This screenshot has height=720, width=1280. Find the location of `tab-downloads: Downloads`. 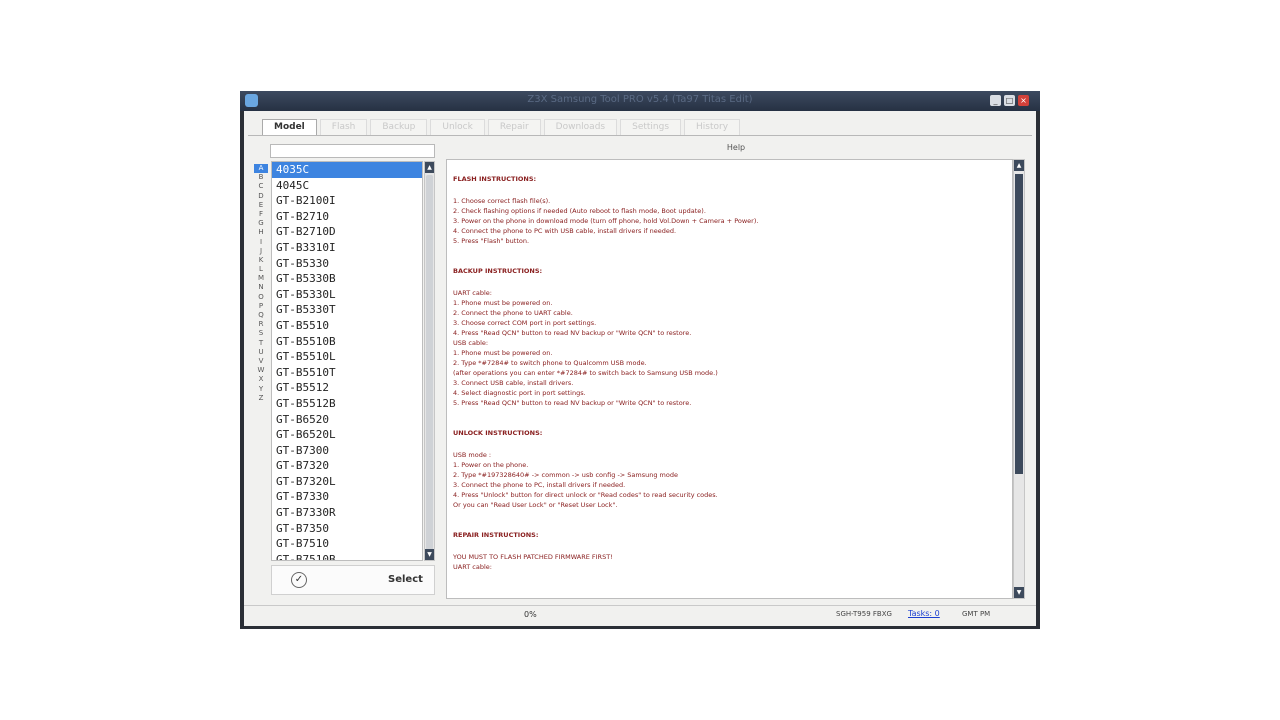

tab-downloads: Downloads is located at coordinates (580, 127).